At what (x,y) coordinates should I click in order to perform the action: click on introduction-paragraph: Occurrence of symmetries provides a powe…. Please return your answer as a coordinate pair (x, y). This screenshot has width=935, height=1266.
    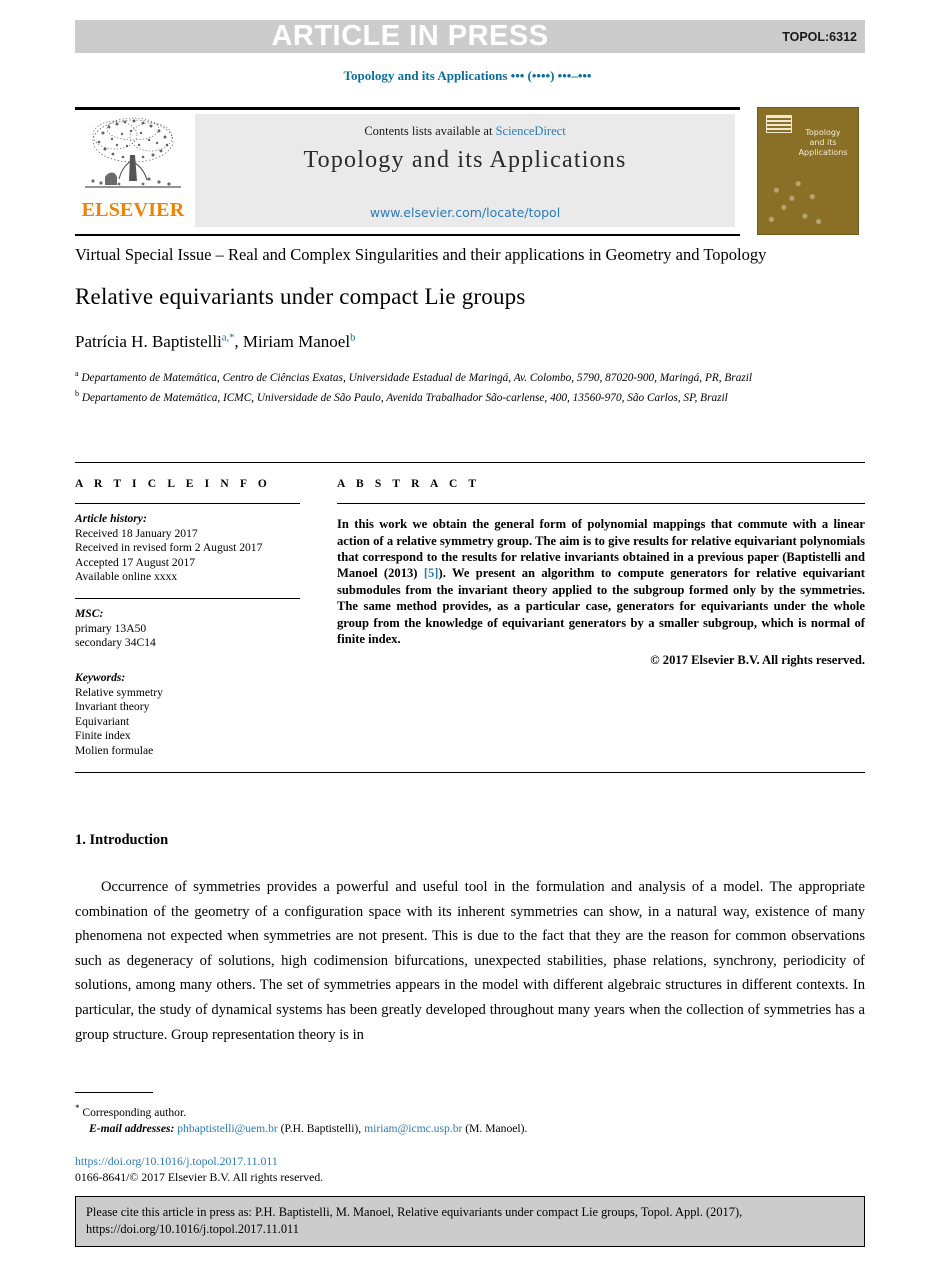
    Looking at the image, I should click on (470, 961).